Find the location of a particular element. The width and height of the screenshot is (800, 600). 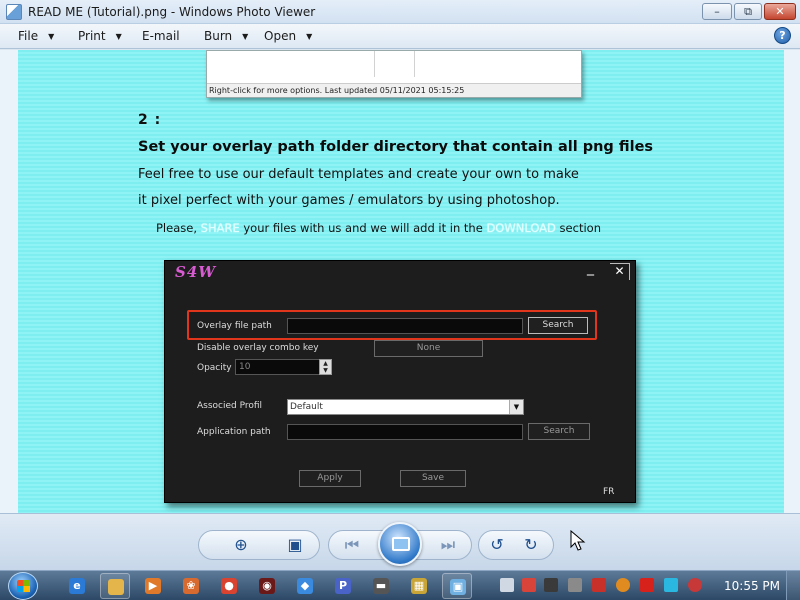

overlay-path-label: Overlay file path is located at coordinates (234, 326).